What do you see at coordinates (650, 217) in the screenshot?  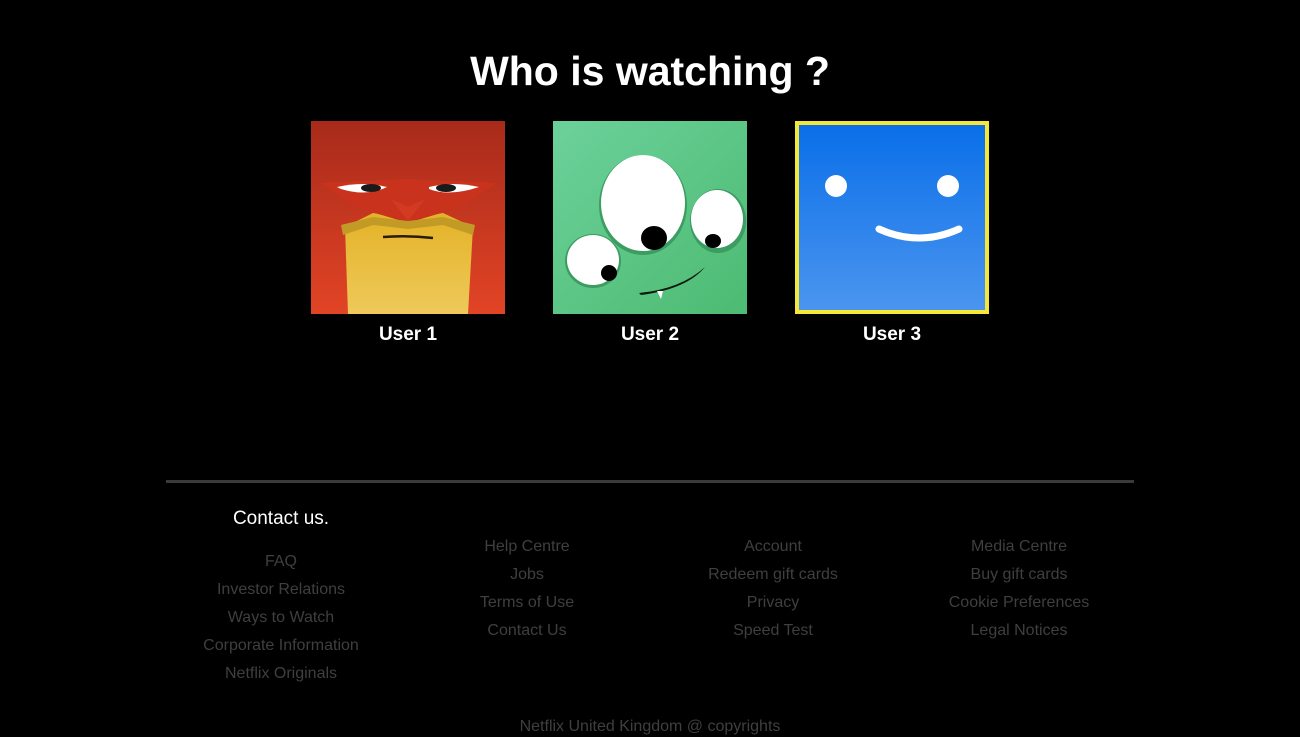 I see `green-three-eyed-monster-icon` at bounding box center [650, 217].